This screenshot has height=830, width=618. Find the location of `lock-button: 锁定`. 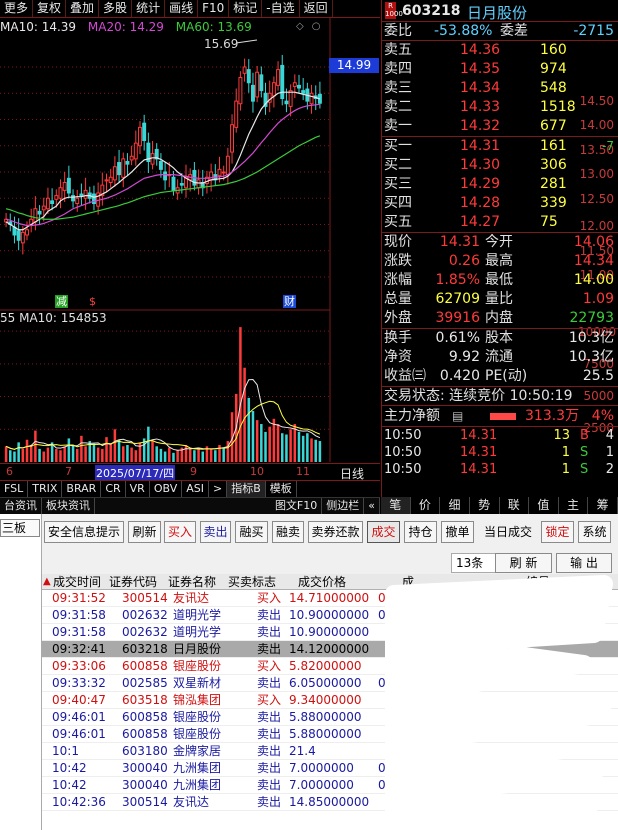

lock-button: 锁定 is located at coordinates (557, 532).